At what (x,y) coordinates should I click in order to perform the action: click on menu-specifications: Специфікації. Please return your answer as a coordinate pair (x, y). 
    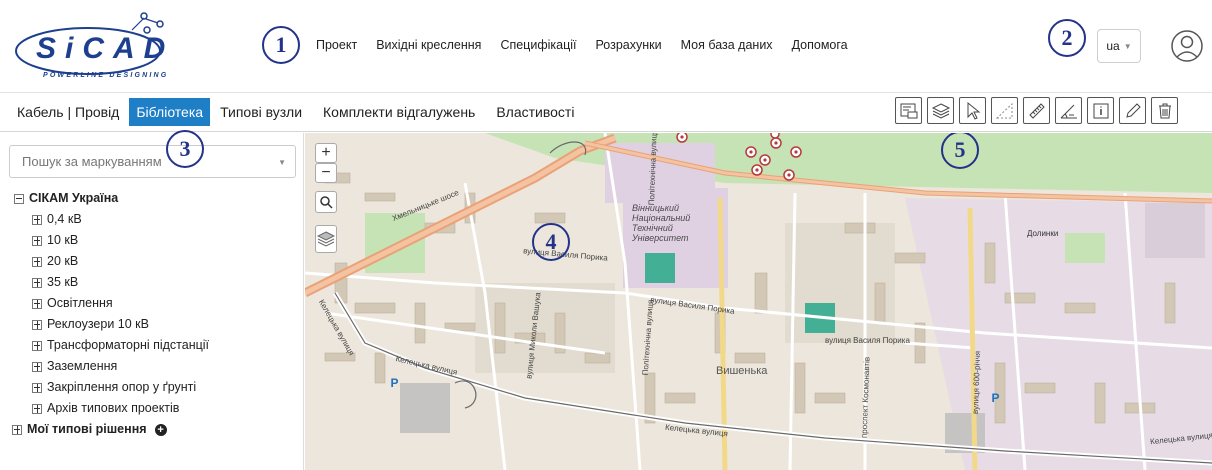
    Looking at the image, I should click on (538, 45).